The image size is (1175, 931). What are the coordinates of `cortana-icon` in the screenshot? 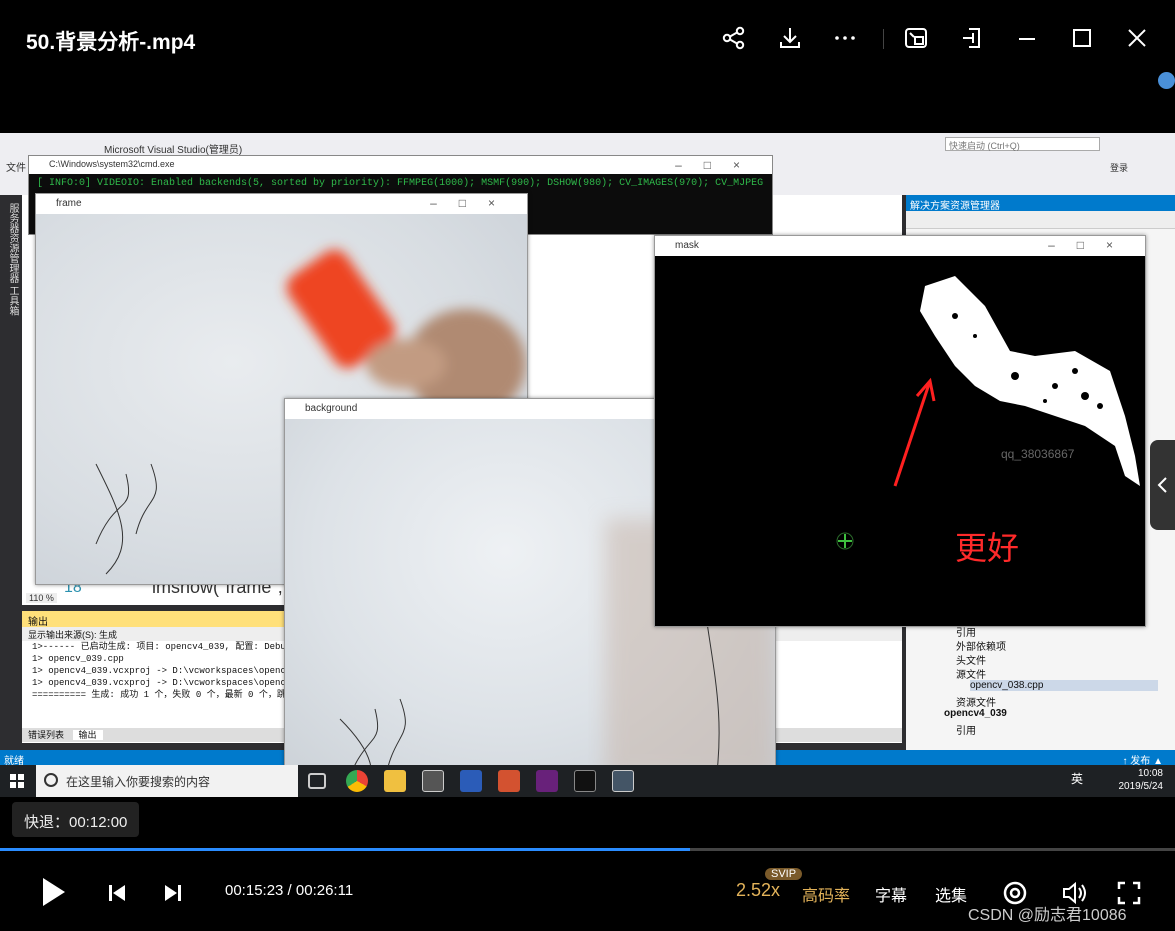 It's located at (51, 780).